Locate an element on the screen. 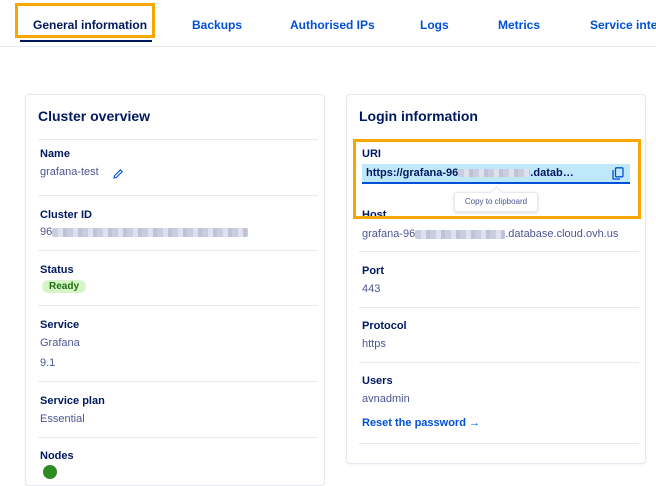 This screenshot has width=656, height=486. cluster-id-value: 96 is located at coordinates (144, 232).